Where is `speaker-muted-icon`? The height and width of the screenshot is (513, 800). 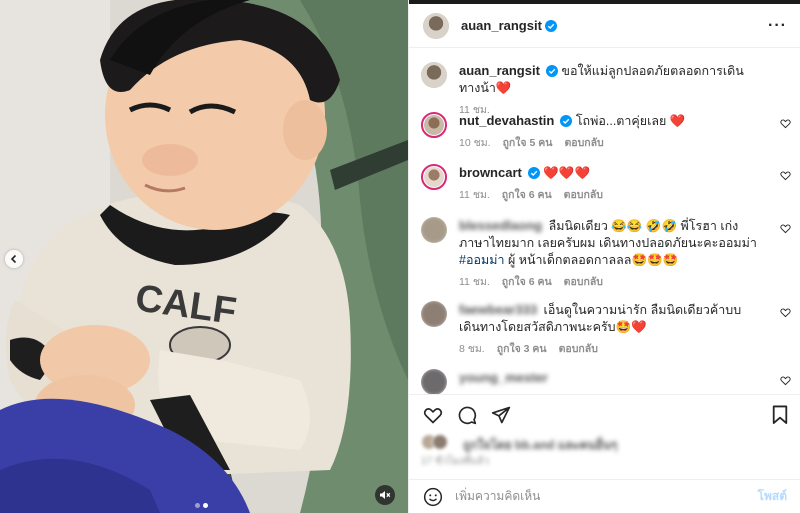
speaker-muted-icon is located at coordinates (385, 495).